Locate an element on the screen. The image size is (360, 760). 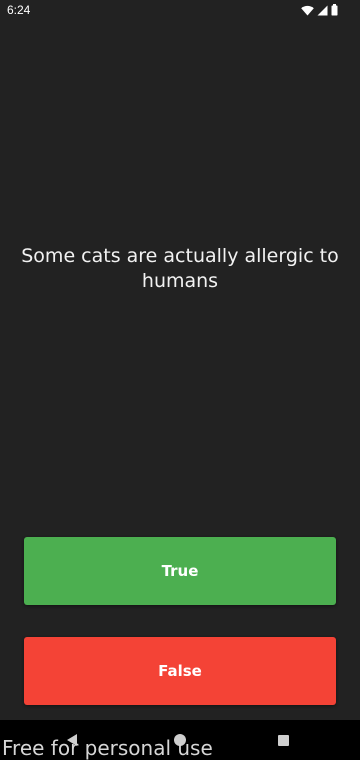
wifi-icon is located at coordinates (307, 10).